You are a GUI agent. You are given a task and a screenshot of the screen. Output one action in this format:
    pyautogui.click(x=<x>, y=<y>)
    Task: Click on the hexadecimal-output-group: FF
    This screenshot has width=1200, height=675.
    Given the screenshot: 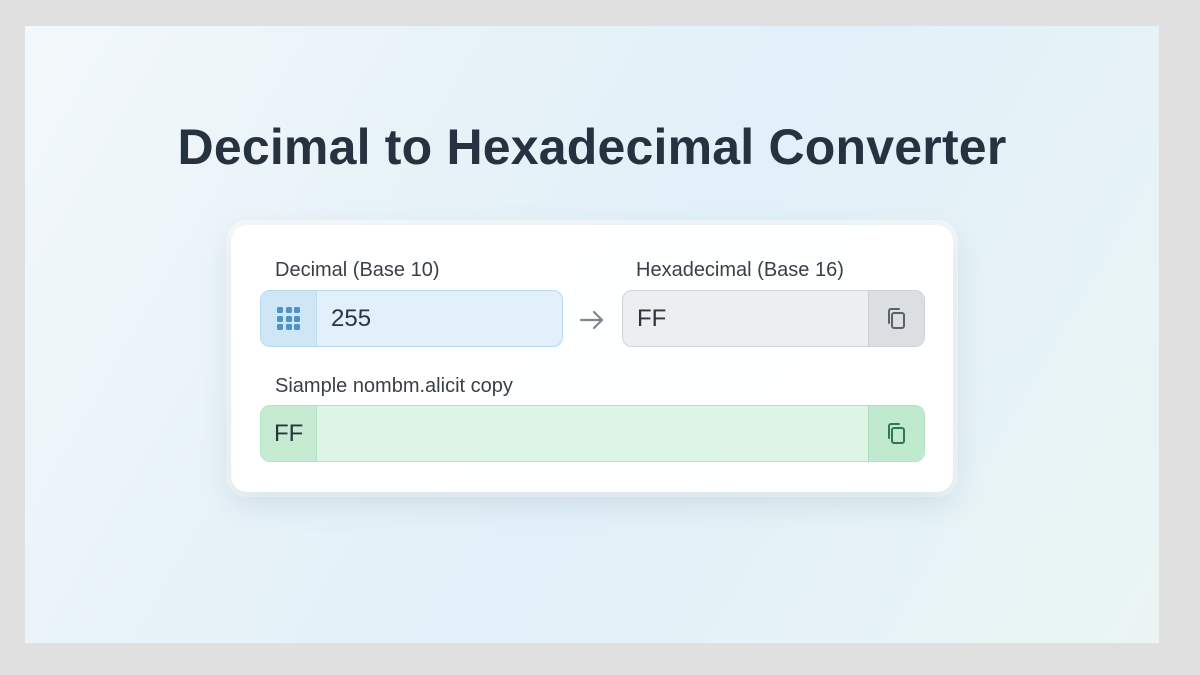 What is the action you would take?
    pyautogui.click(x=773, y=318)
    